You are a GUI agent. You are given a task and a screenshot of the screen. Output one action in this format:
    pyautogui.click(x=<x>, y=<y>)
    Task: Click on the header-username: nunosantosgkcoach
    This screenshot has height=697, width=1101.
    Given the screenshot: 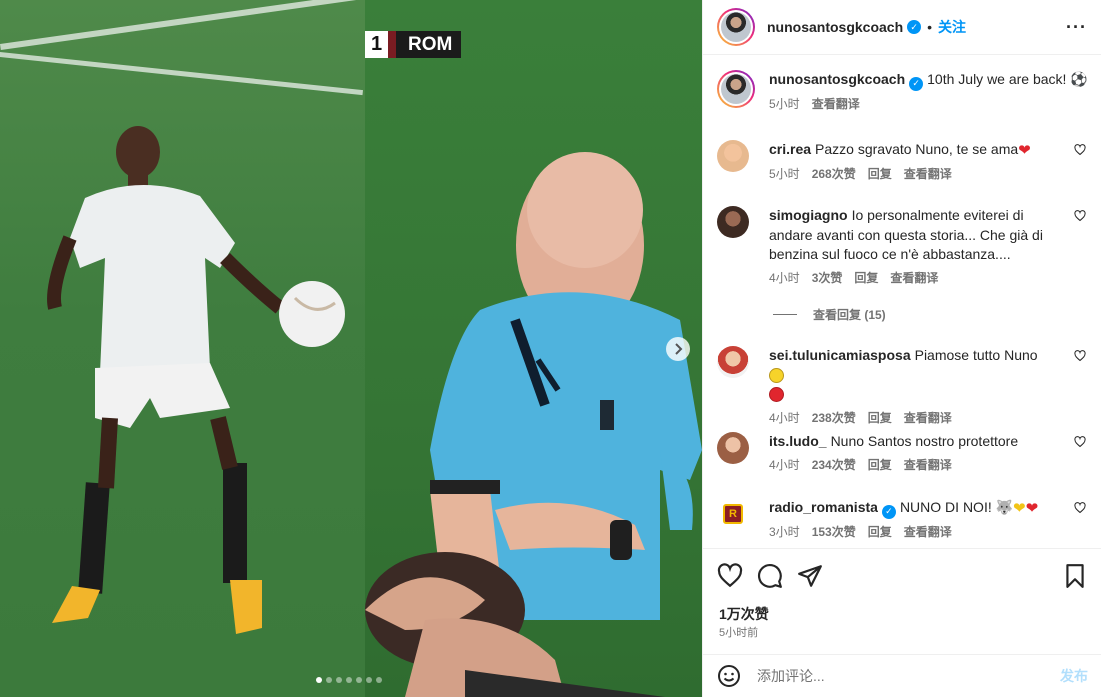 What is the action you would take?
    pyautogui.click(x=835, y=27)
    